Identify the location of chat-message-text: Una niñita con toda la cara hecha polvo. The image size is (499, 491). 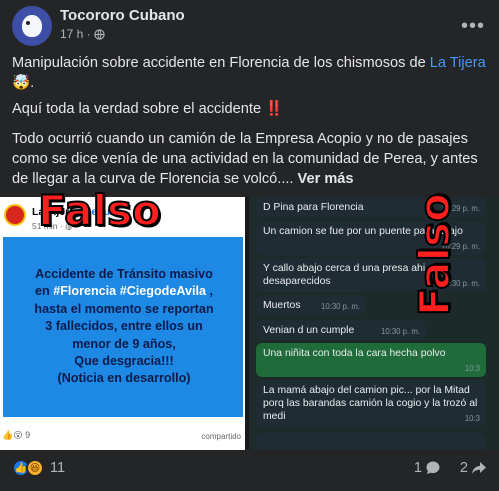
(354, 353).